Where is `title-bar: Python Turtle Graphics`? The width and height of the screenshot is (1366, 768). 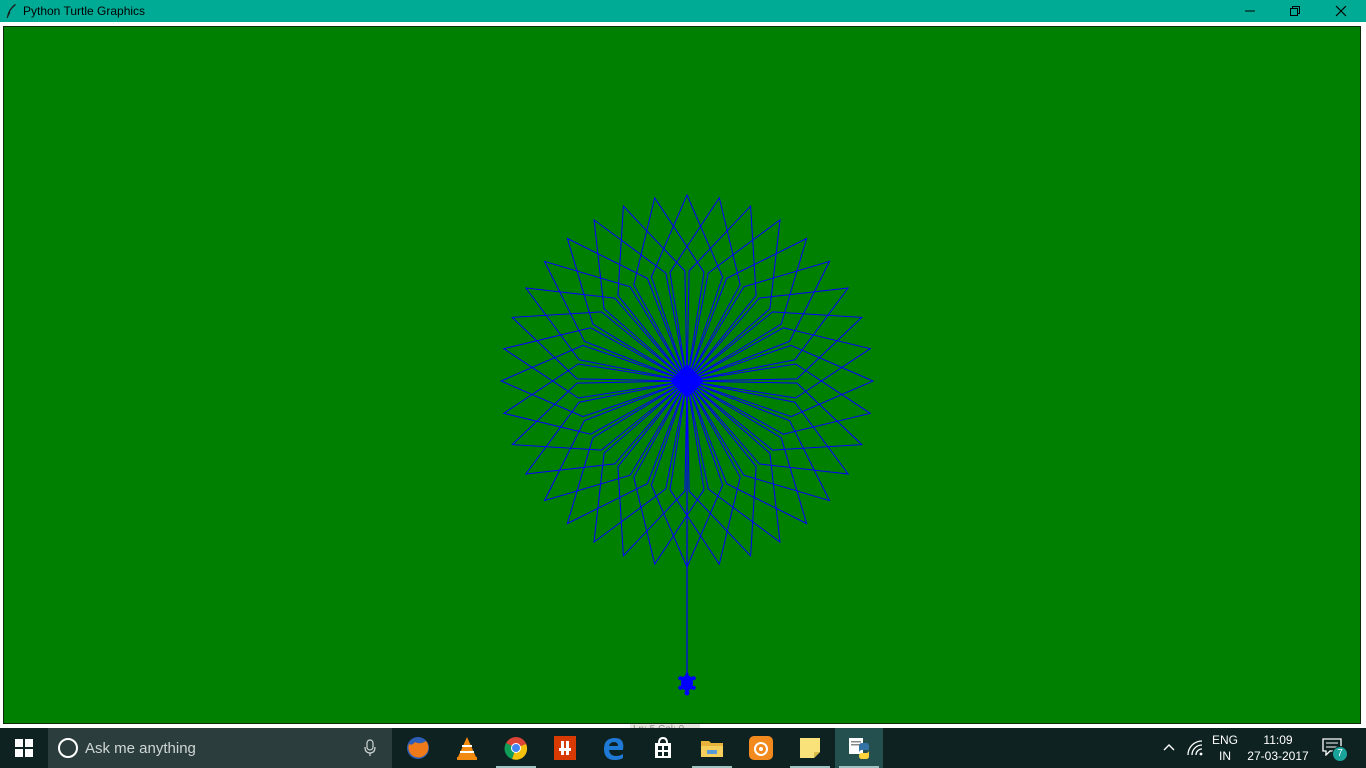
title-bar: Python Turtle Graphics is located at coordinates (683, 11).